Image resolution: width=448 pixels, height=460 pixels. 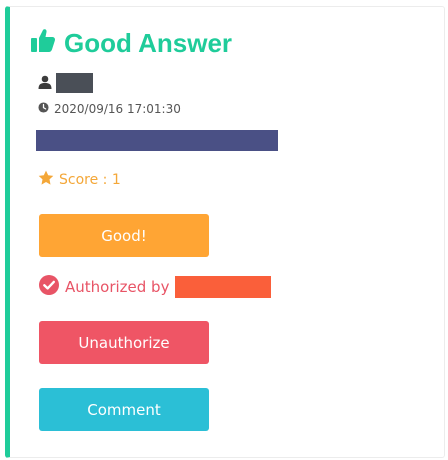 I want to click on authorized-text: Authorized by, so click(x=117, y=287).